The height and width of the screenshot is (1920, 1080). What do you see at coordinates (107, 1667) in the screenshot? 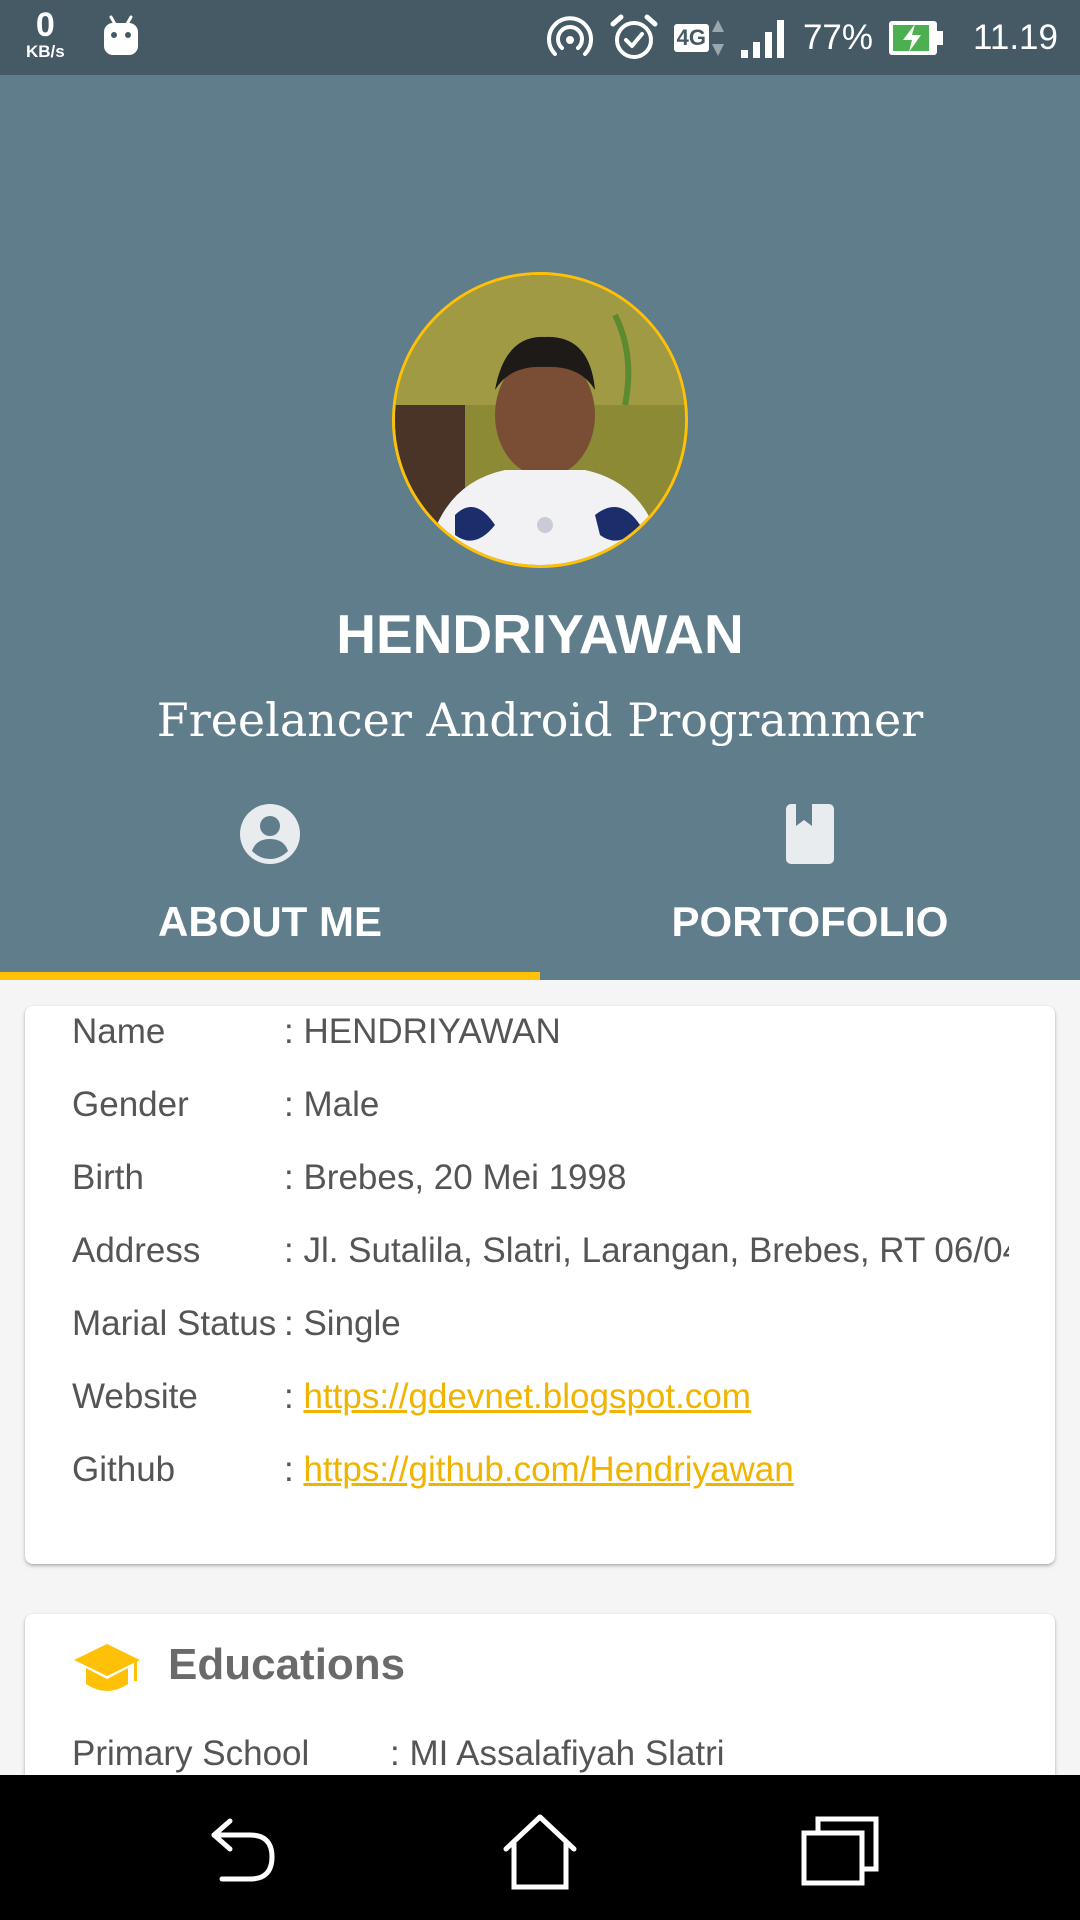
I see `graduation-cap-icon` at bounding box center [107, 1667].